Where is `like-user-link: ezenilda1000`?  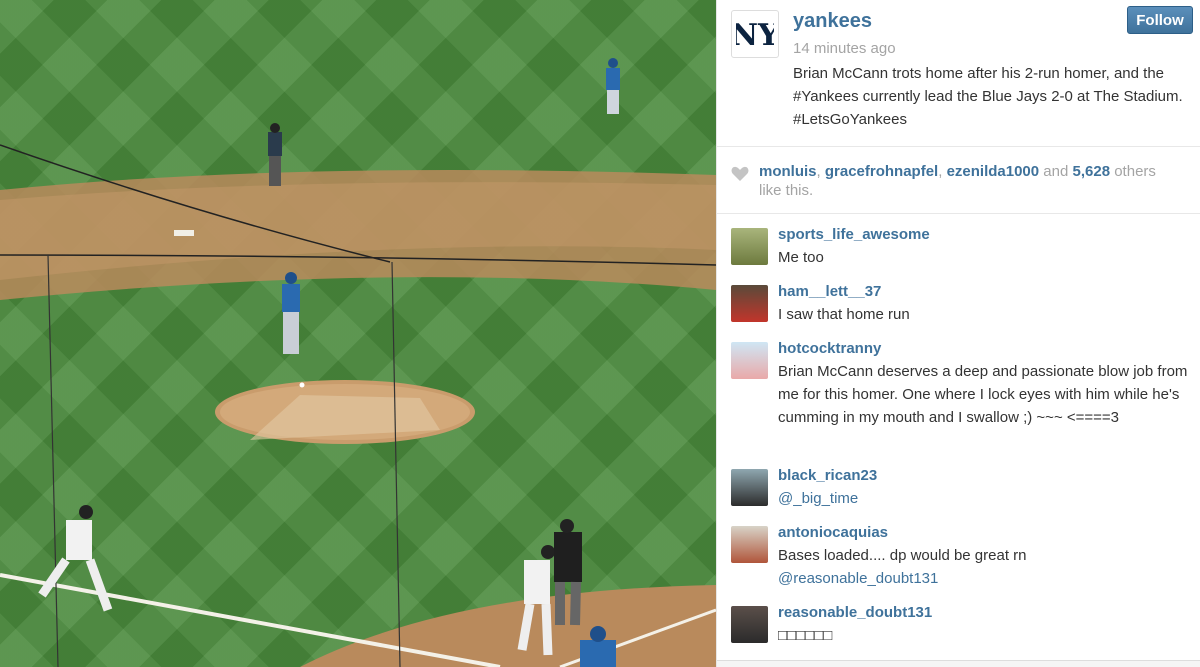
like-user-link: ezenilda1000 is located at coordinates (993, 171).